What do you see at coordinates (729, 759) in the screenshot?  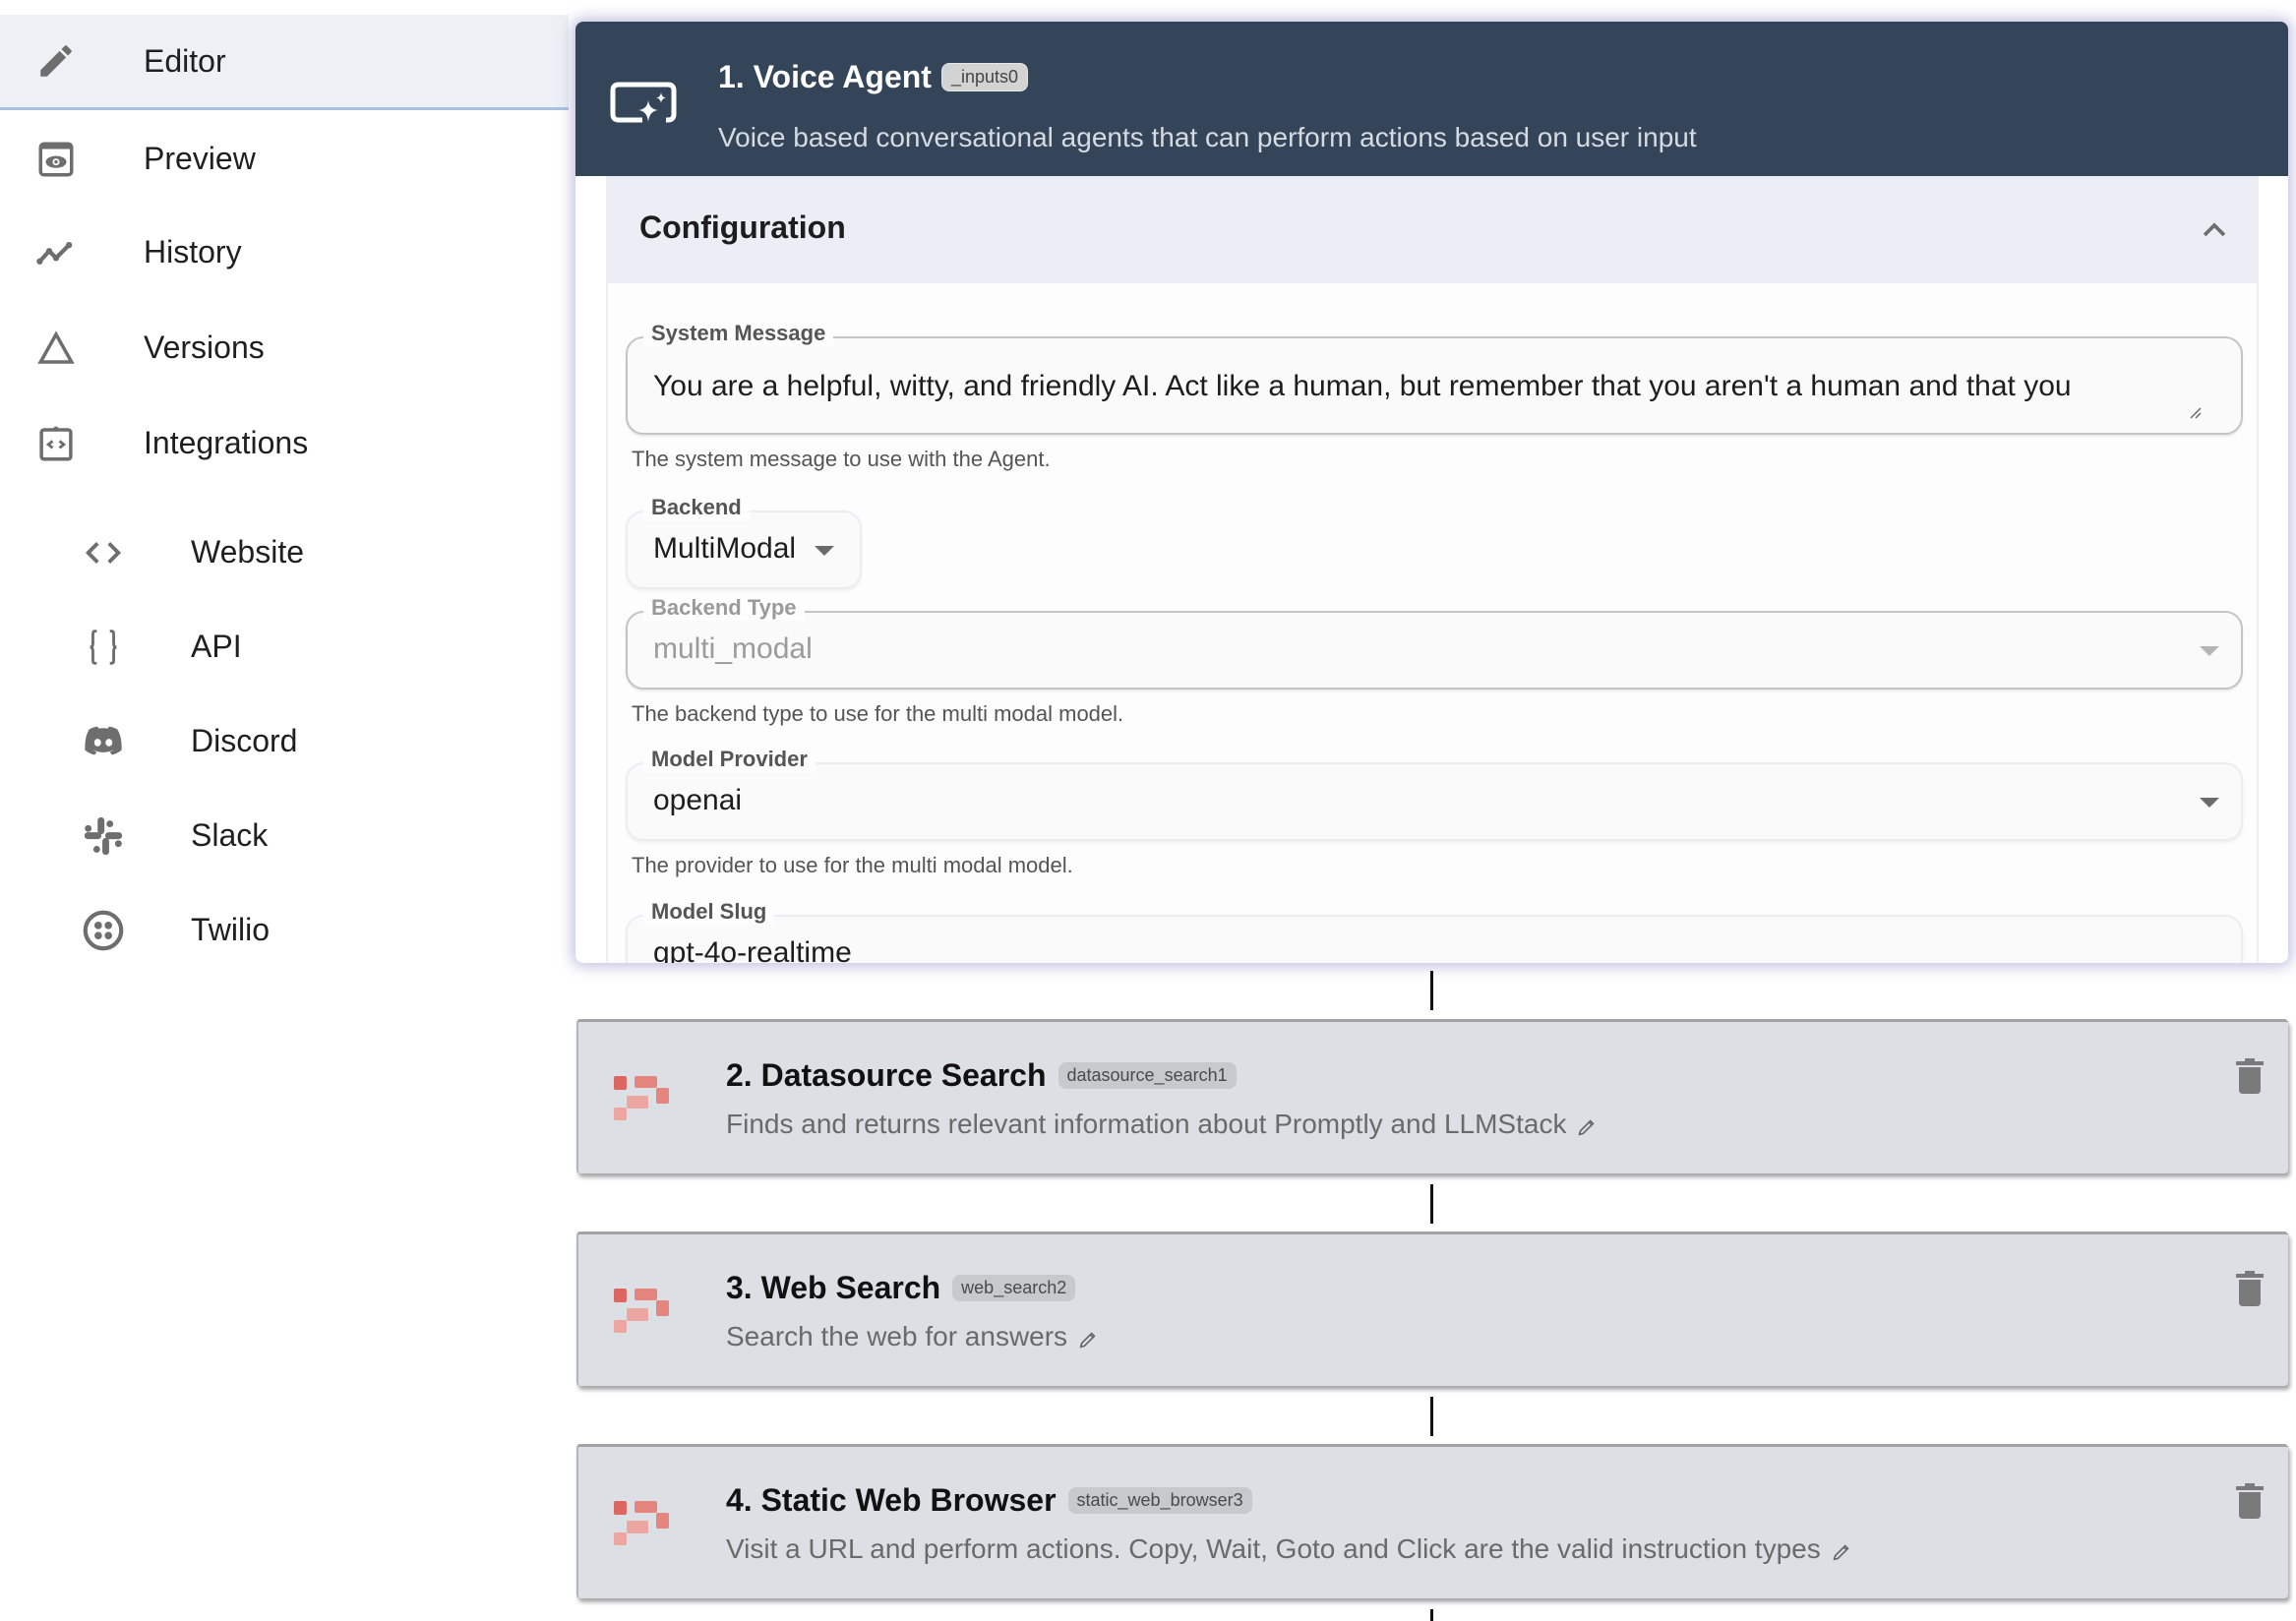 I see `model-provider-label: Model Provider` at bounding box center [729, 759].